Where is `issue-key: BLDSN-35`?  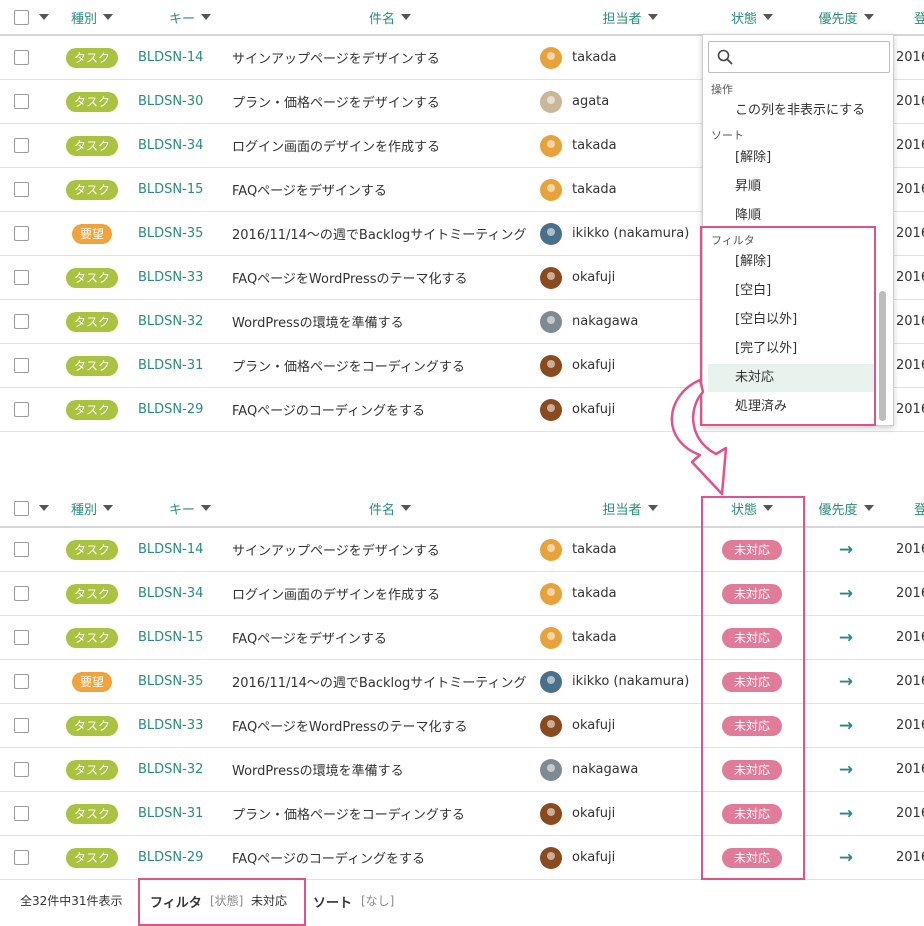 issue-key: BLDSN-35 is located at coordinates (181, 681).